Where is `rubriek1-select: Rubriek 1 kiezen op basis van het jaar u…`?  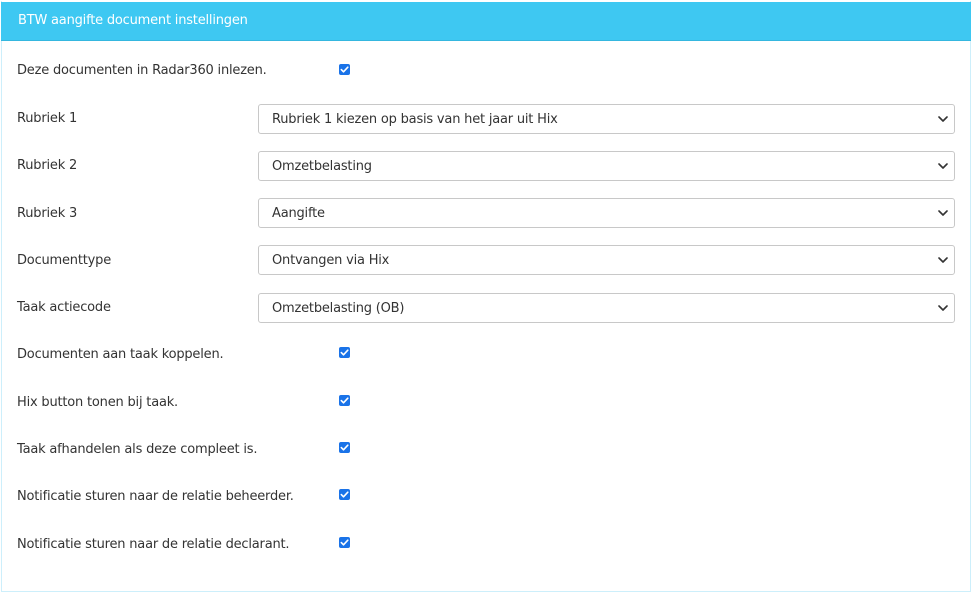
rubriek1-select: Rubriek 1 kiezen op basis van het jaar u… is located at coordinates (606, 119).